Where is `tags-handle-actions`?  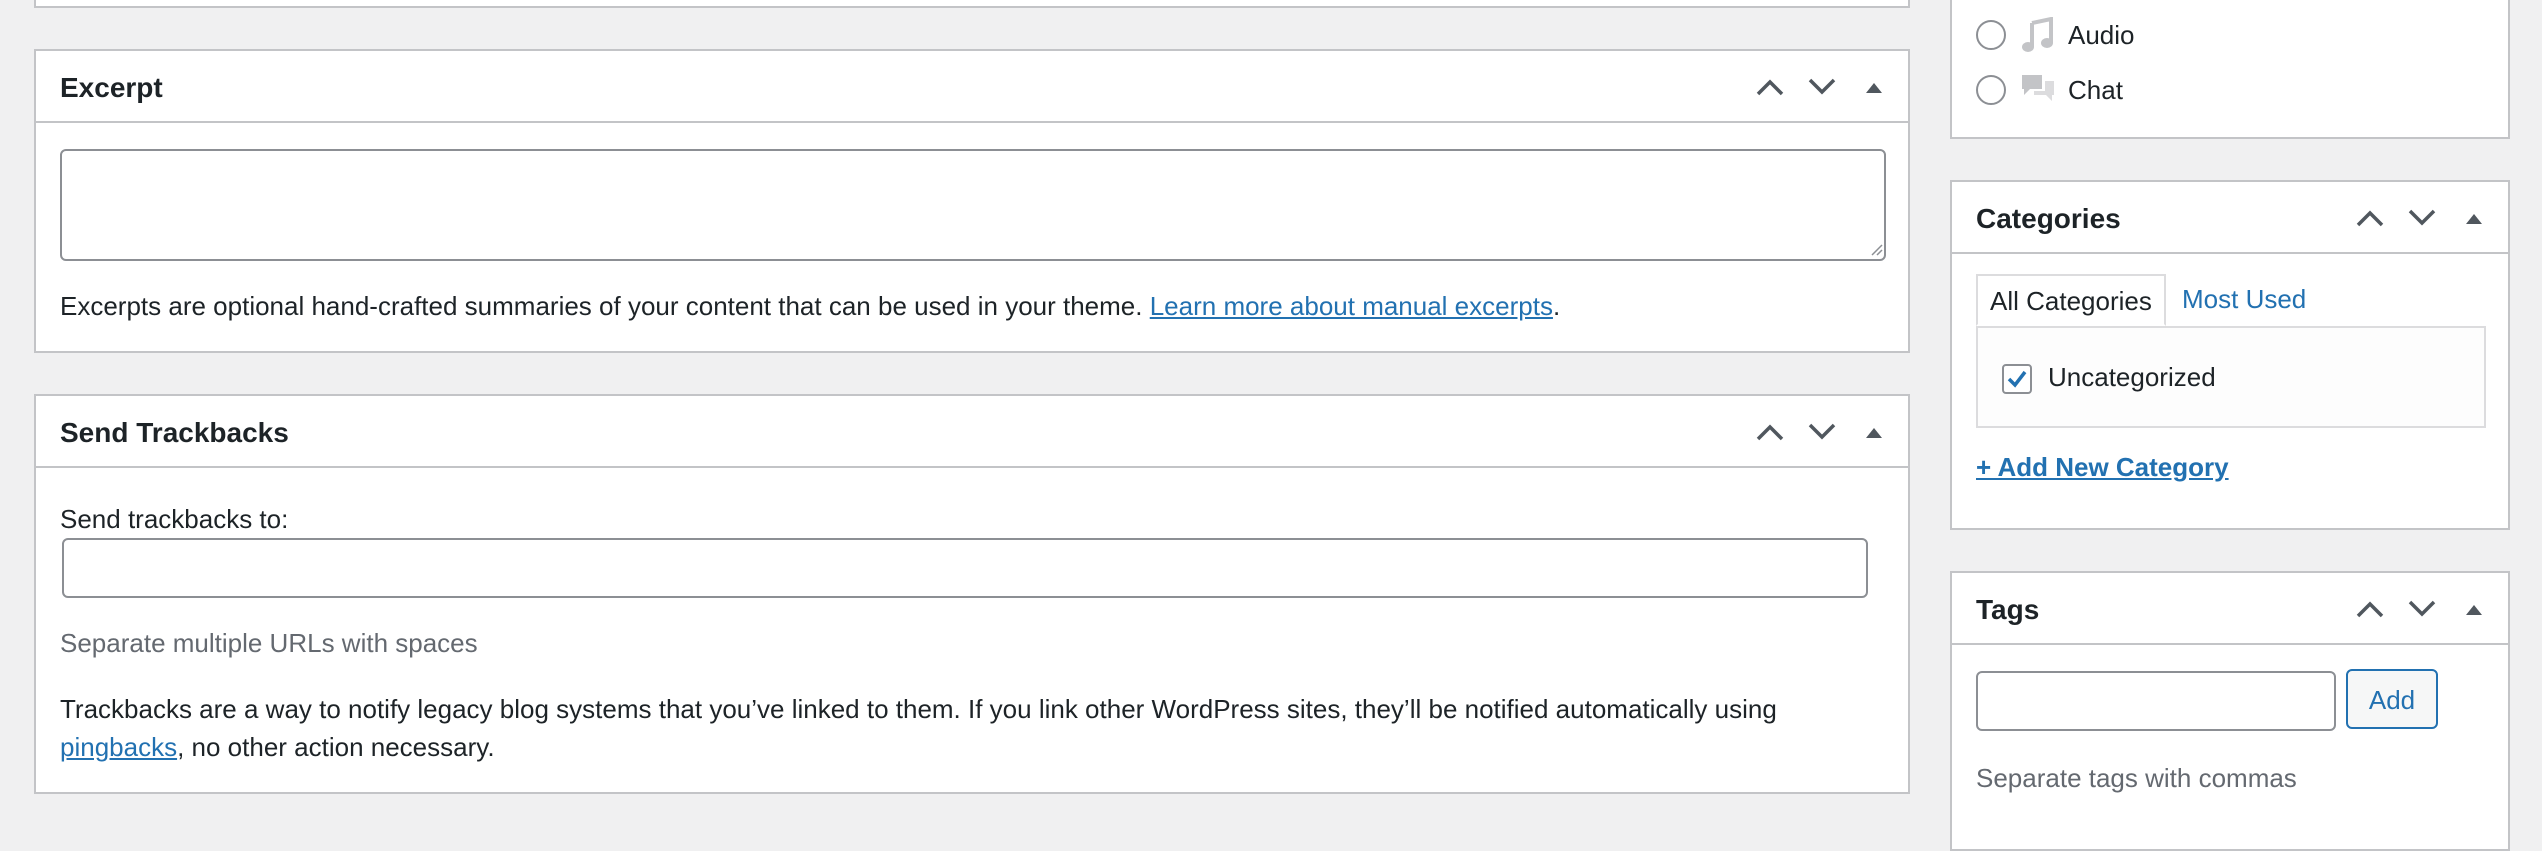 tags-handle-actions is located at coordinates (2422, 609).